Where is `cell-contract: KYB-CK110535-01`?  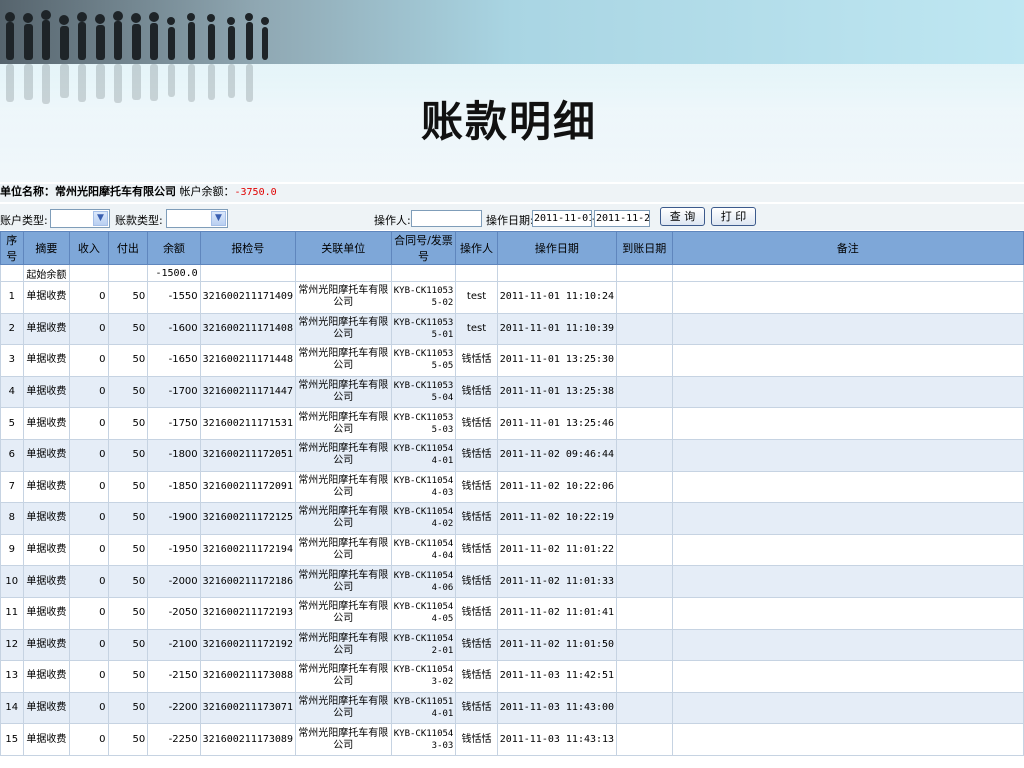 cell-contract: KYB-CK110535-01 is located at coordinates (423, 329).